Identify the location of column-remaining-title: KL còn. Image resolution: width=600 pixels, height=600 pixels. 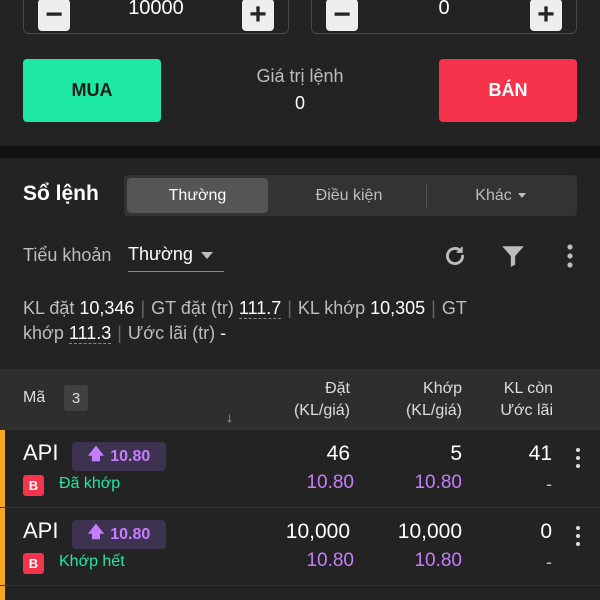
(528, 388).